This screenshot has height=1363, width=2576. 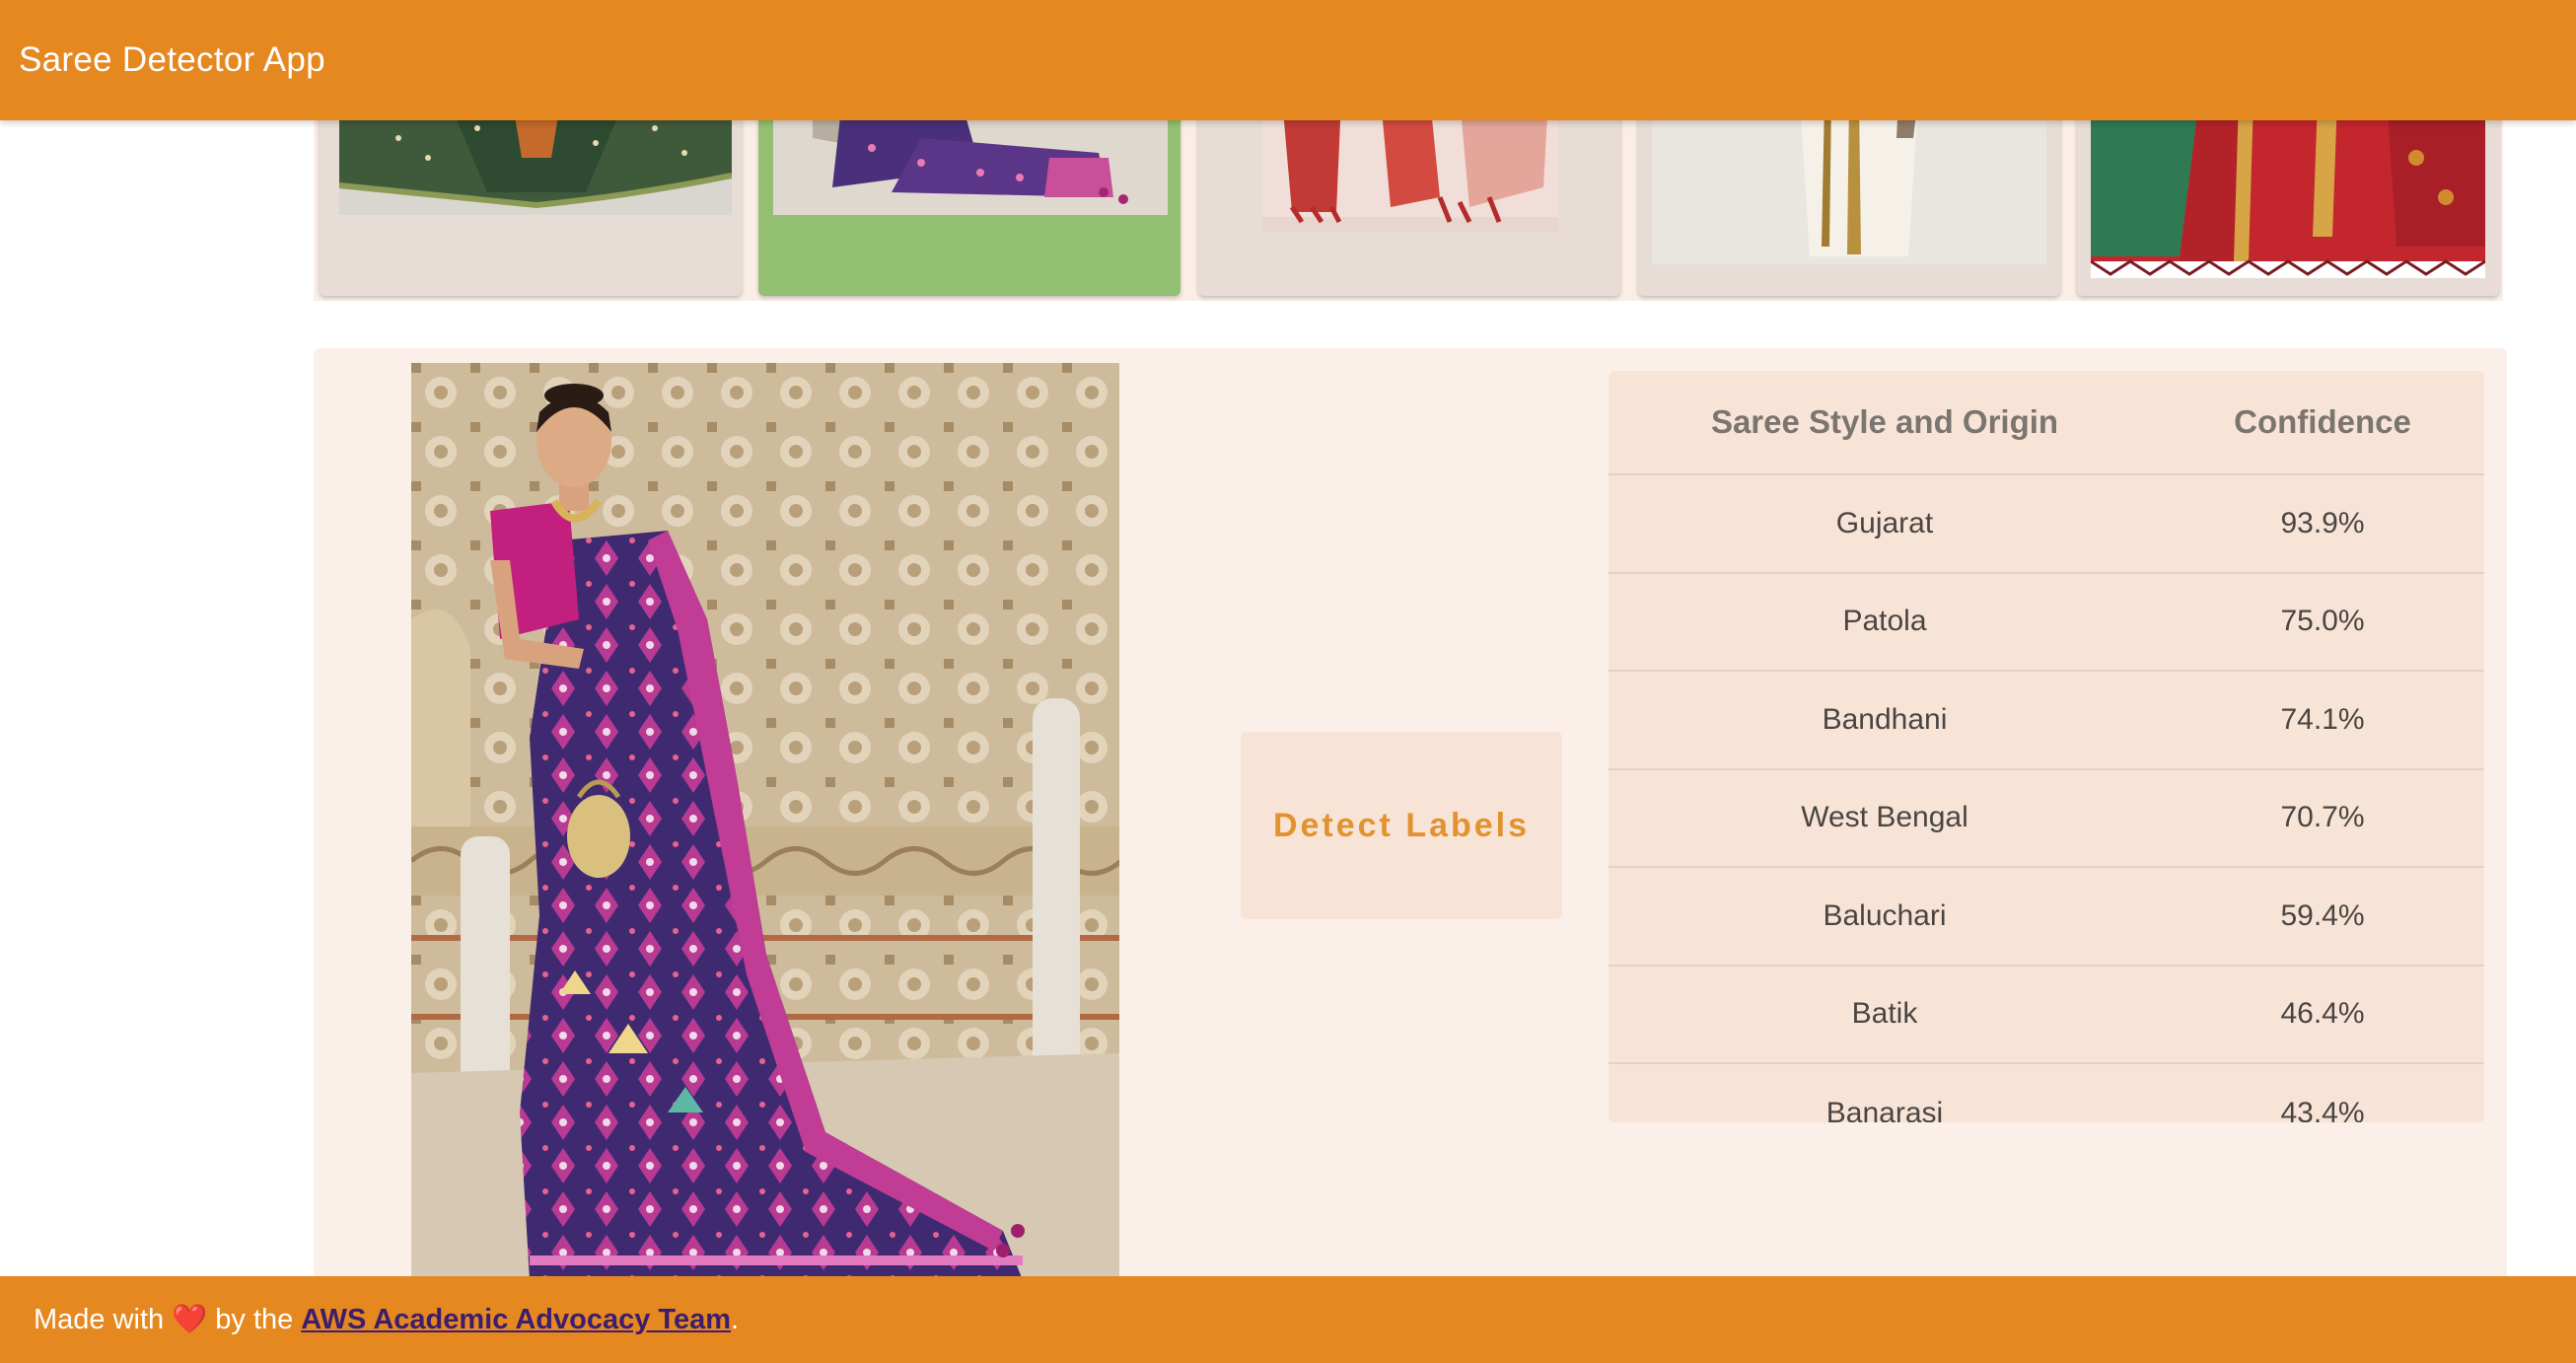 I want to click on confidence-cell: 70.7%, so click(x=2322, y=819).